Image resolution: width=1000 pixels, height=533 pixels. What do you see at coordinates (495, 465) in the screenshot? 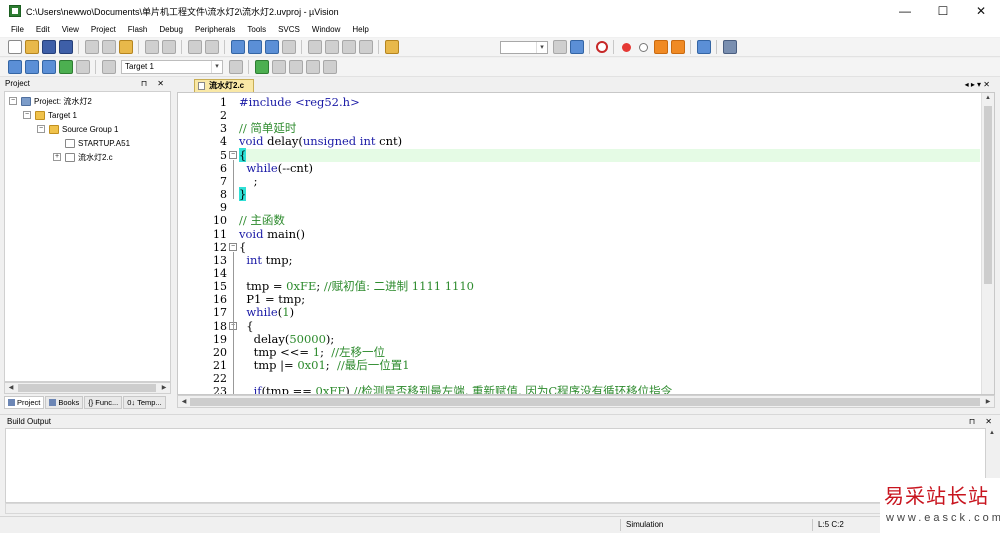
I see `build-output-pane` at bounding box center [495, 465].